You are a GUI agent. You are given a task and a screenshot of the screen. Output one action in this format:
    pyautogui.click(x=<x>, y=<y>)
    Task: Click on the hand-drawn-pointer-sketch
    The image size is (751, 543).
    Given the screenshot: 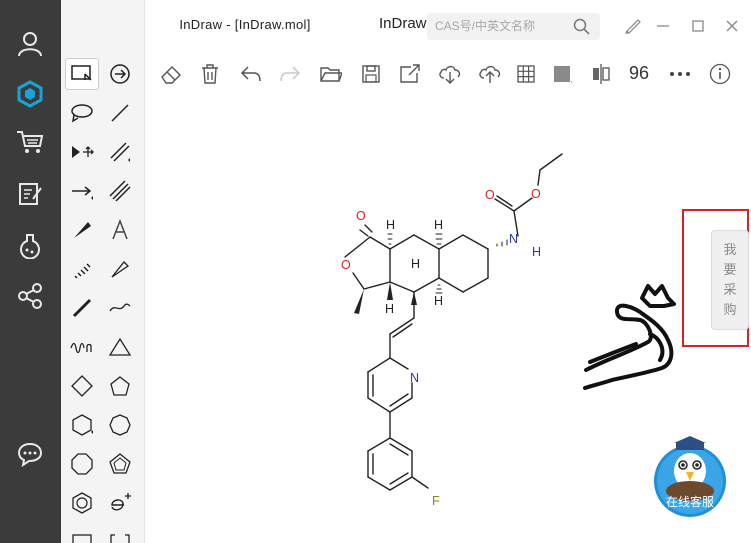 What is the action you would take?
    pyautogui.click(x=629, y=337)
    